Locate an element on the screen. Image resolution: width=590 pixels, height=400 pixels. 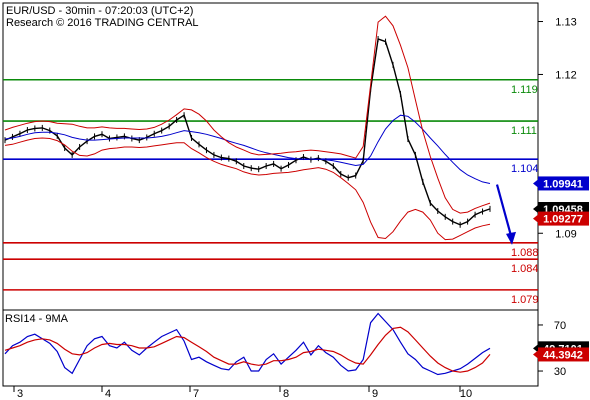
rsi-title: RSI14 - 9MA is located at coordinates (37, 319).